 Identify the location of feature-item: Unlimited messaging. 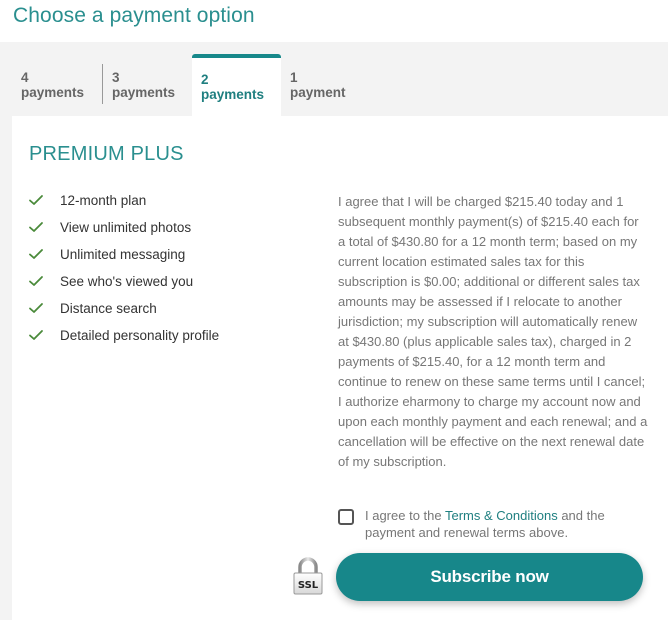
(128, 254).